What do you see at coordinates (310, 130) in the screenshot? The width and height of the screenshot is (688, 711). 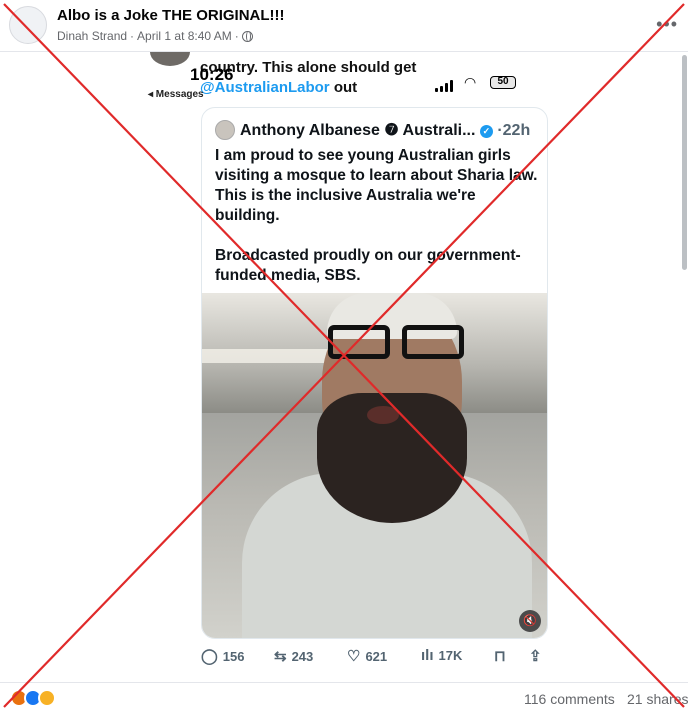 I see `tweet-author-name: Anthony Albanese` at bounding box center [310, 130].